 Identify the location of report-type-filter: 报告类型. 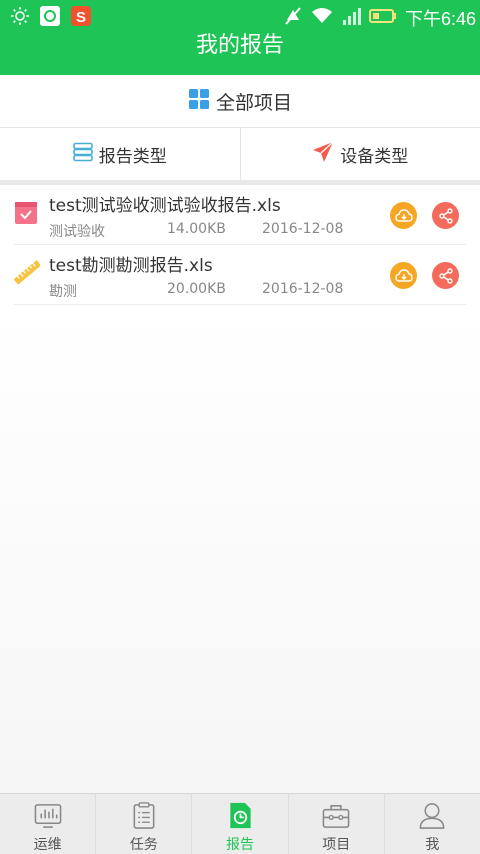
(120, 154).